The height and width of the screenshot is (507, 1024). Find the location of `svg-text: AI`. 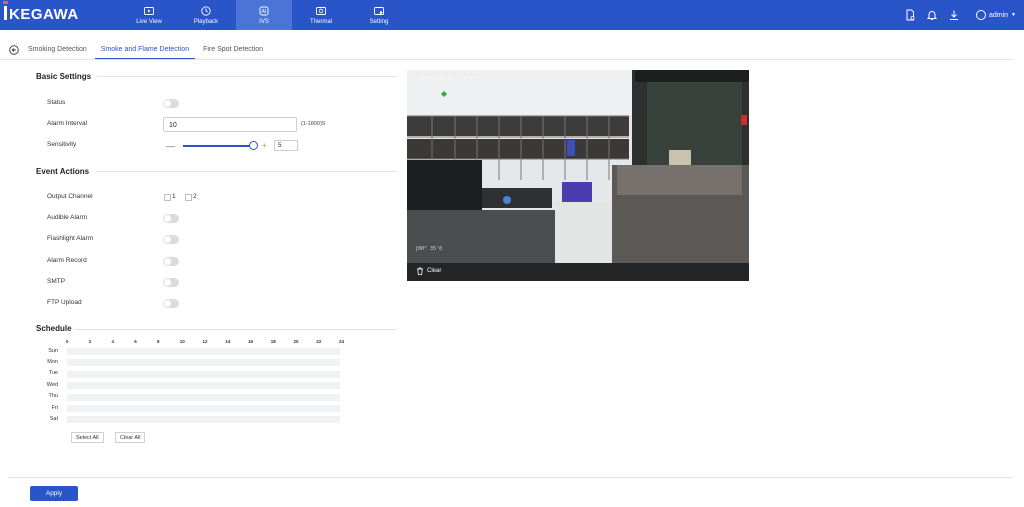

svg-text: AI is located at coordinates (264, 12).